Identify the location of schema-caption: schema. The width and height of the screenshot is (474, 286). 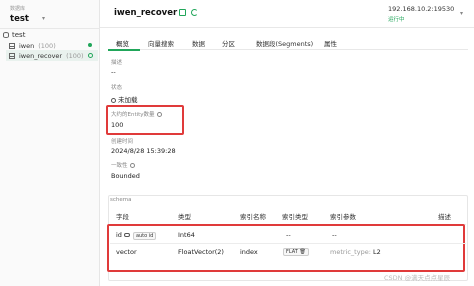
(121, 200).